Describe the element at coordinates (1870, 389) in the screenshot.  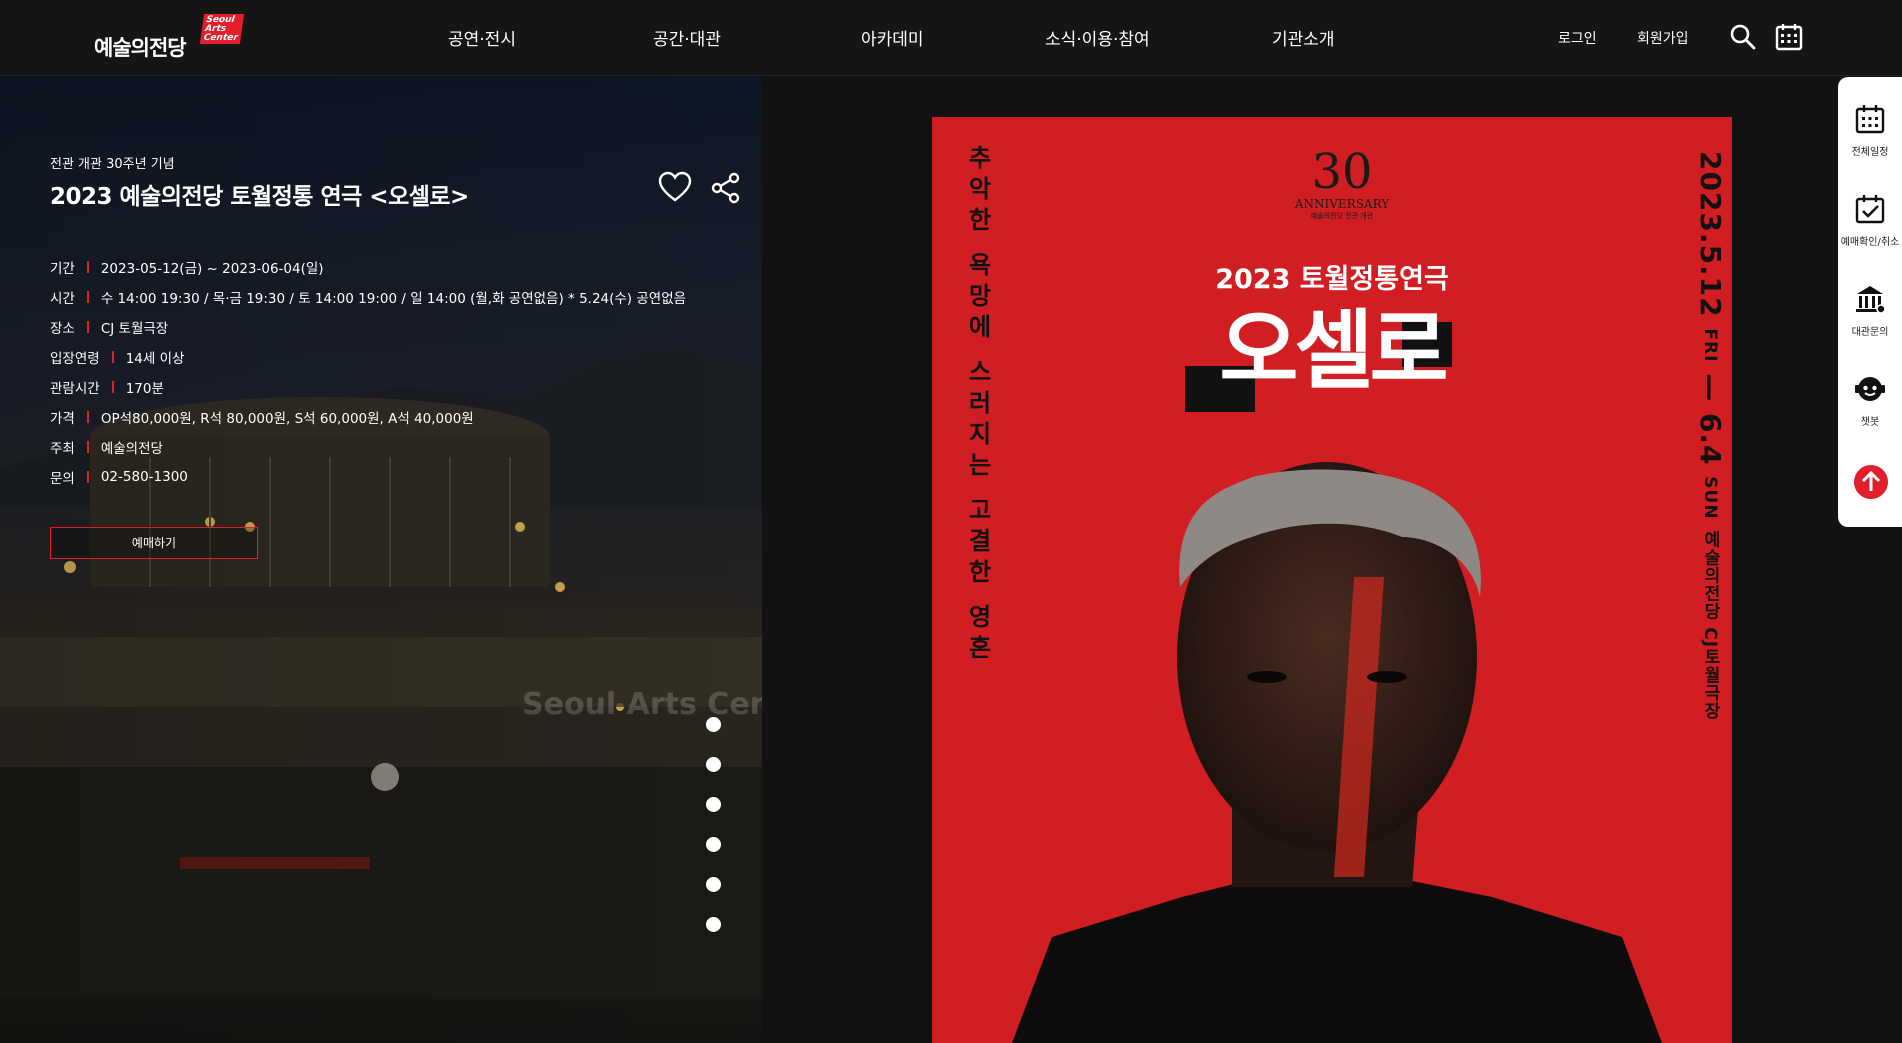
I see `chatbot-icon` at that location.